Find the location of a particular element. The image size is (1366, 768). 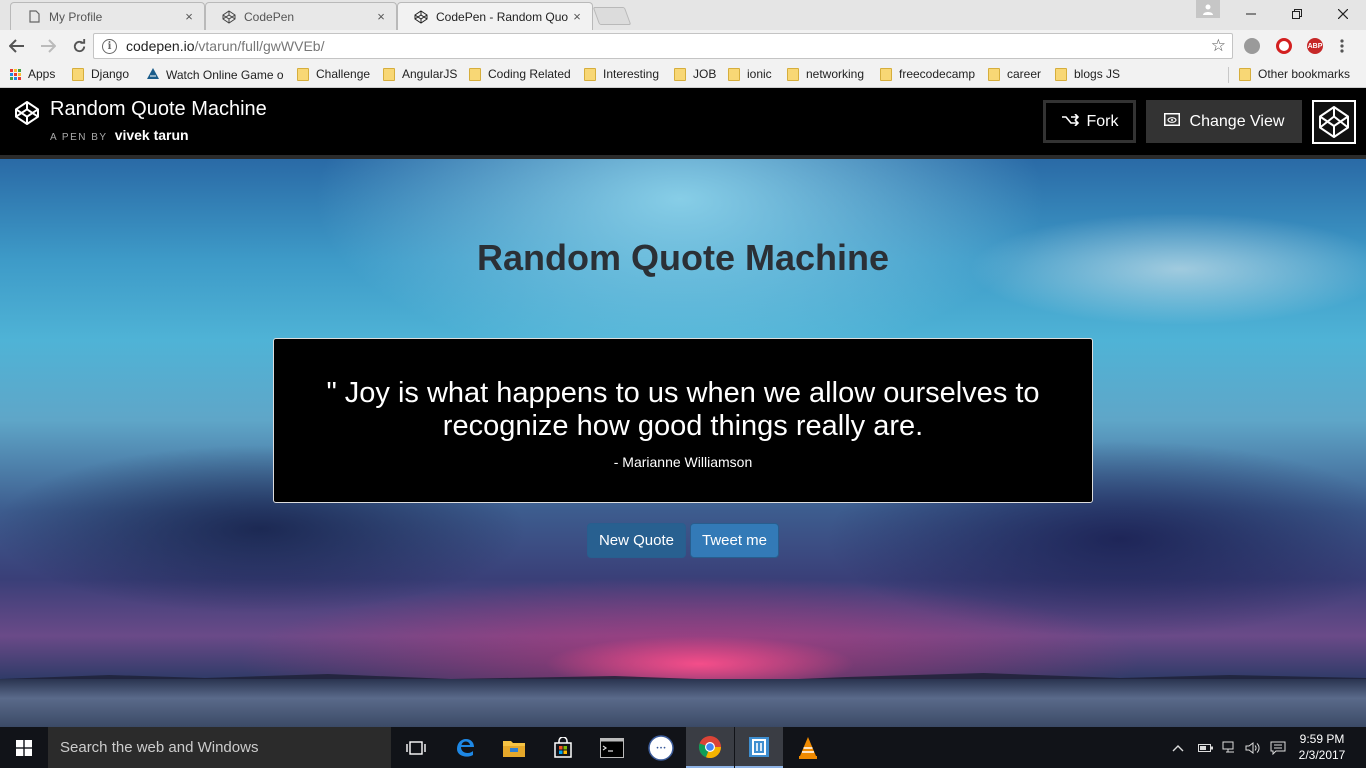

bookmark-interesting: Interesting is located at coordinates (621, 74).